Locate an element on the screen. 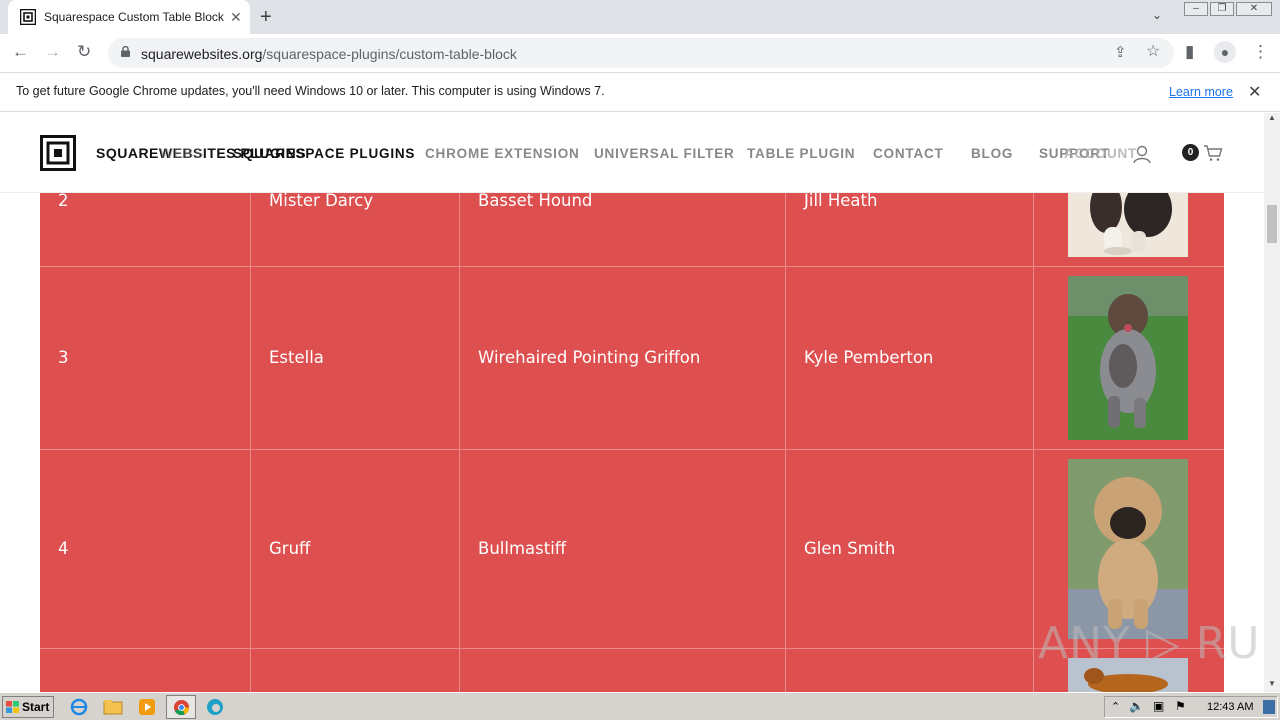  window-close-button: ✕ is located at coordinates (1254, 9).